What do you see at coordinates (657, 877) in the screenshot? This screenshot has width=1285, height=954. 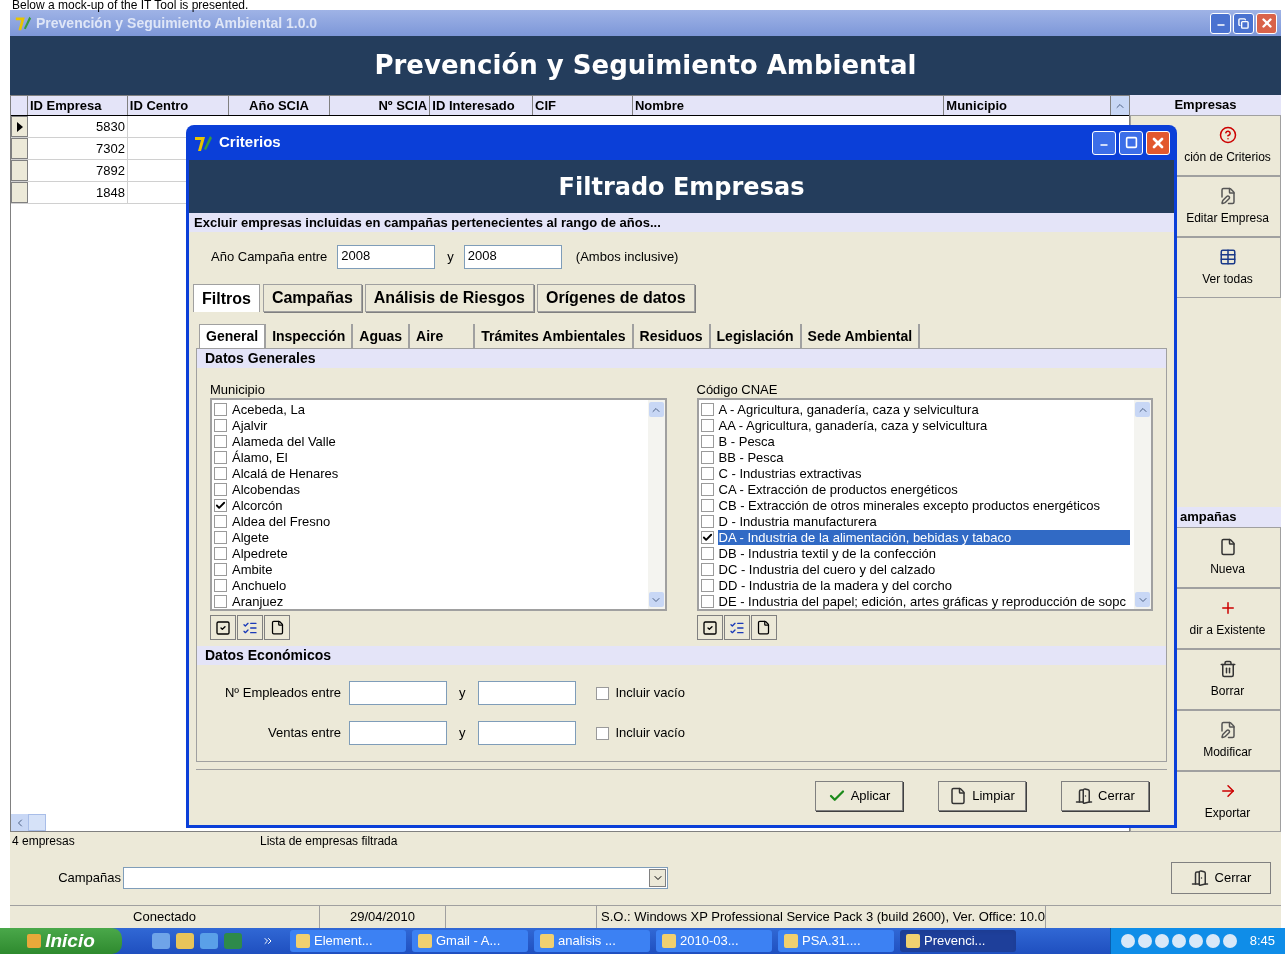 I see `dropdown-button` at bounding box center [657, 877].